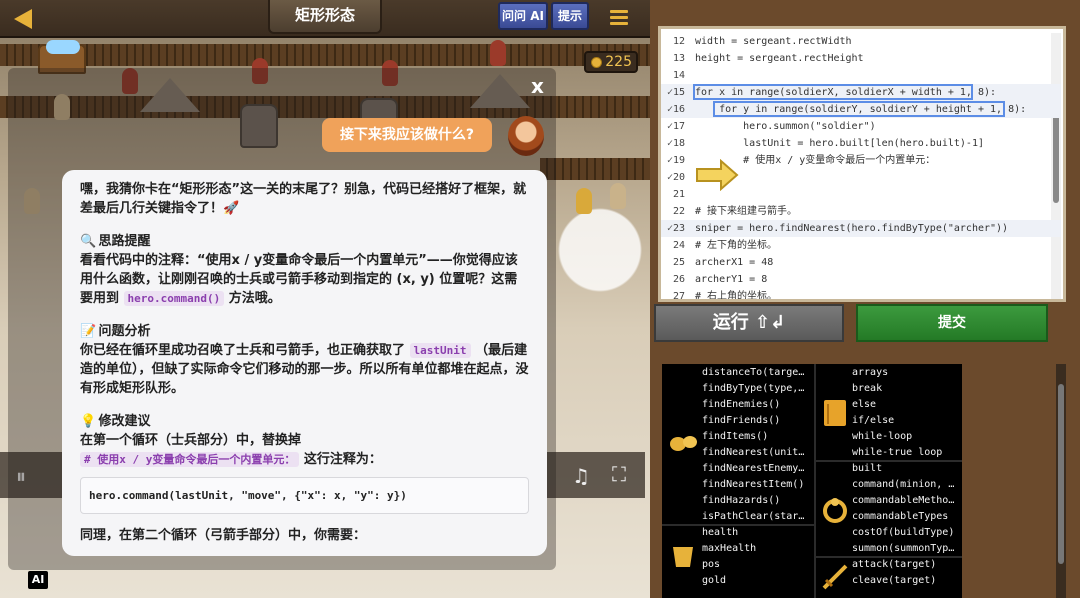 The width and height of the screenshot is (1080, 598). What do you see at coordinates (867, 469) in the screenshot?
I see `snippet-item: built` at bounding box center [867, 469].